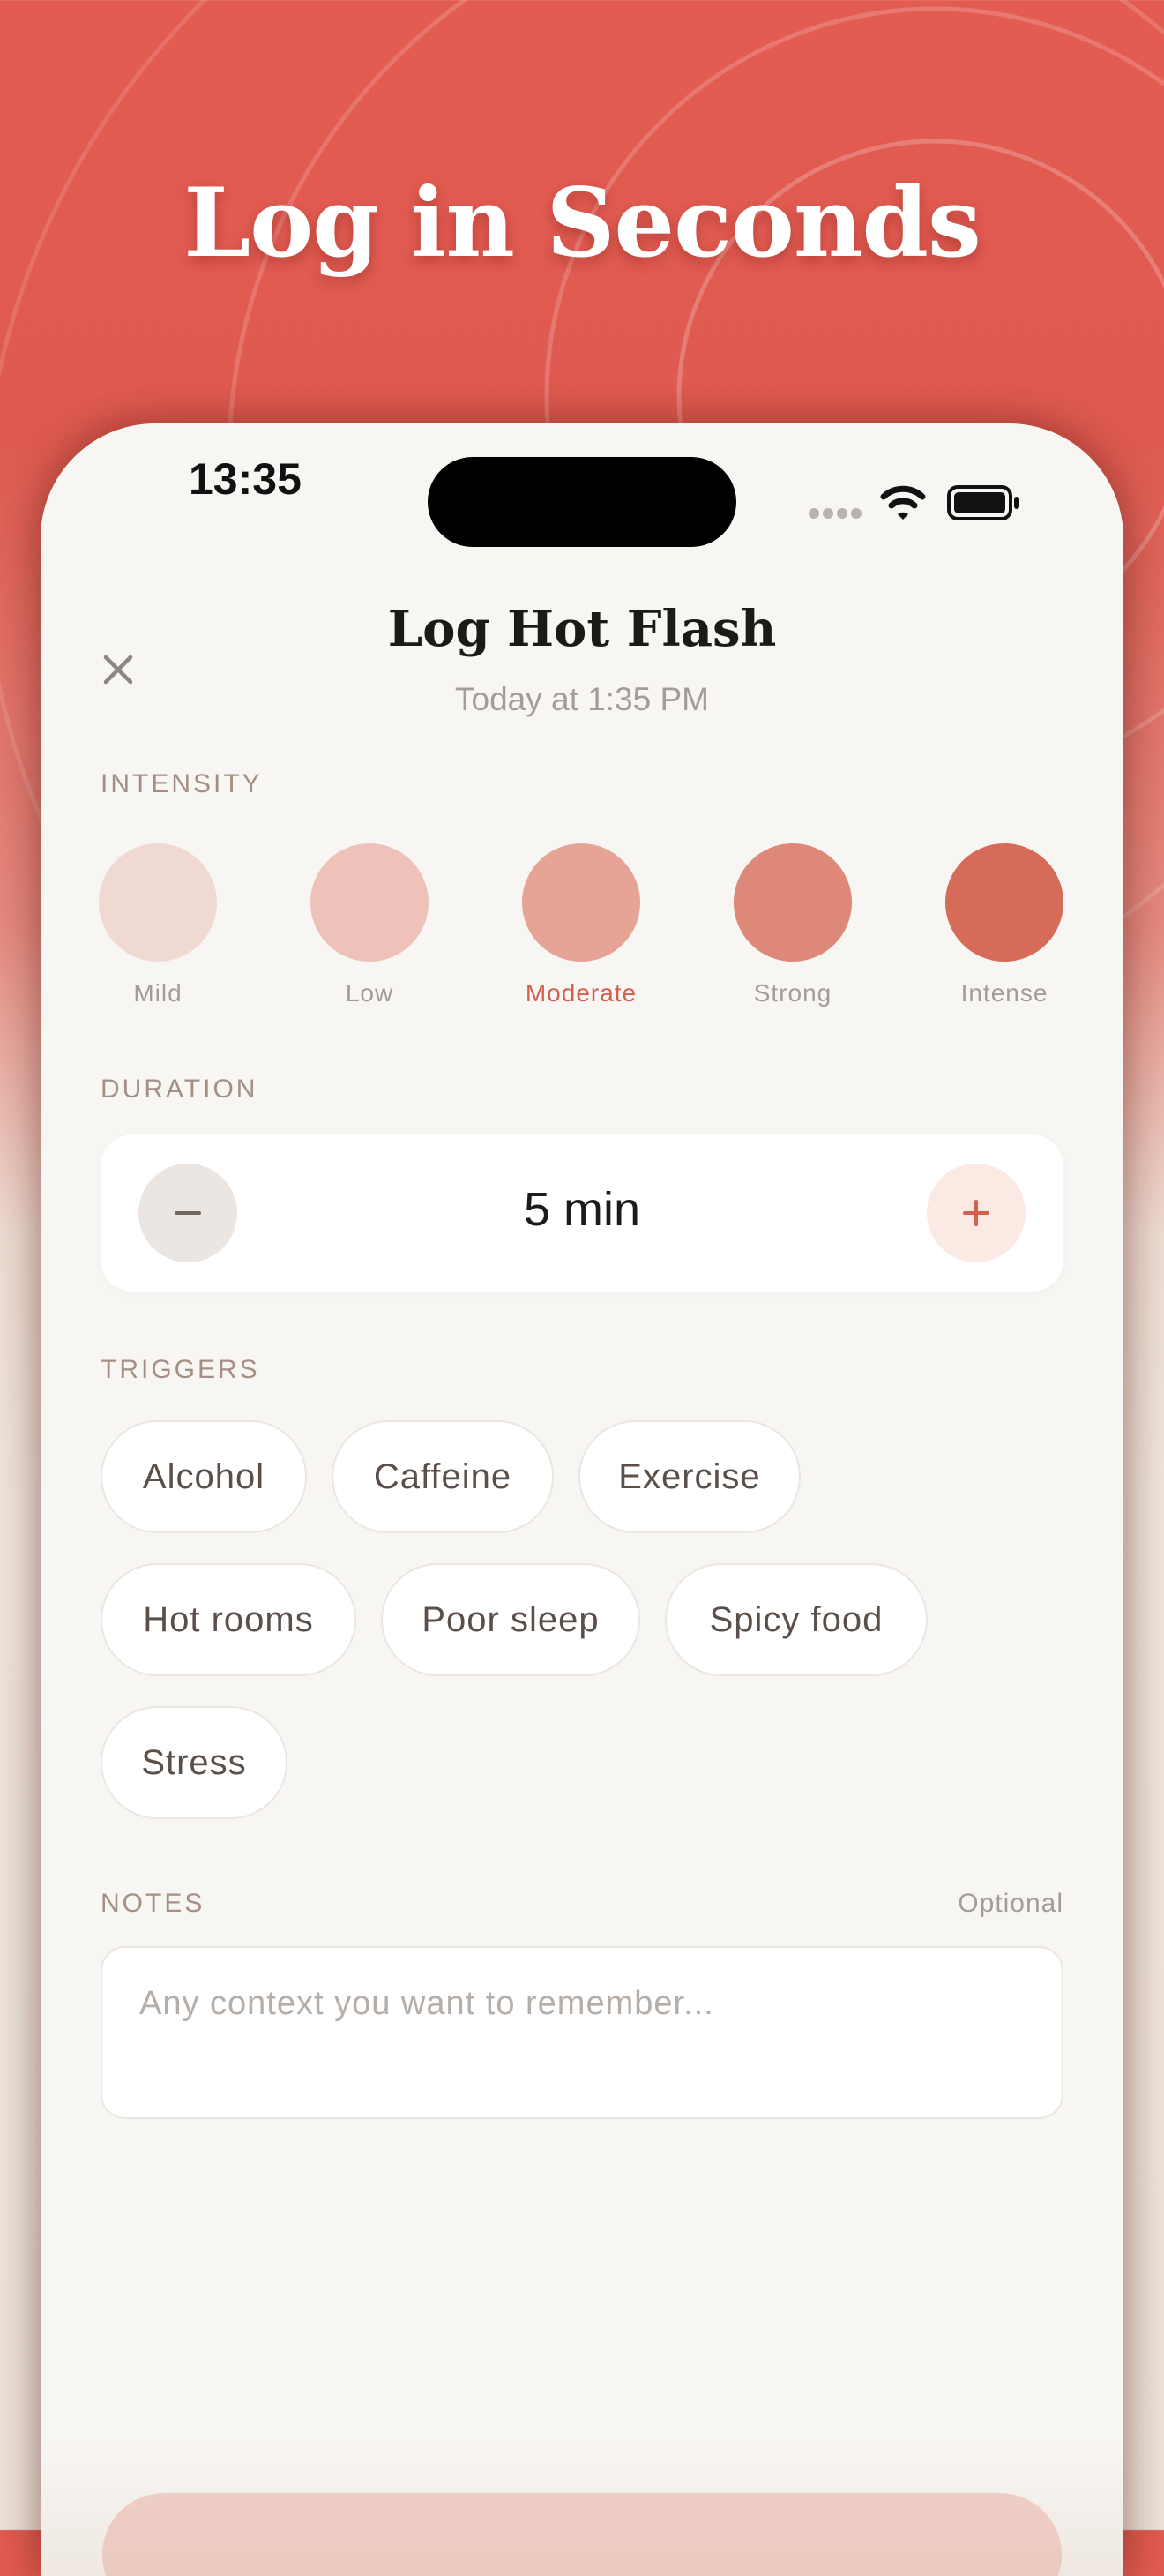 Image resolution: width=1164 pixels, height=2576 pixels. Describe the element at coordinates (582, 2535) in the screenshot. I see `save-button-partial` at that location.